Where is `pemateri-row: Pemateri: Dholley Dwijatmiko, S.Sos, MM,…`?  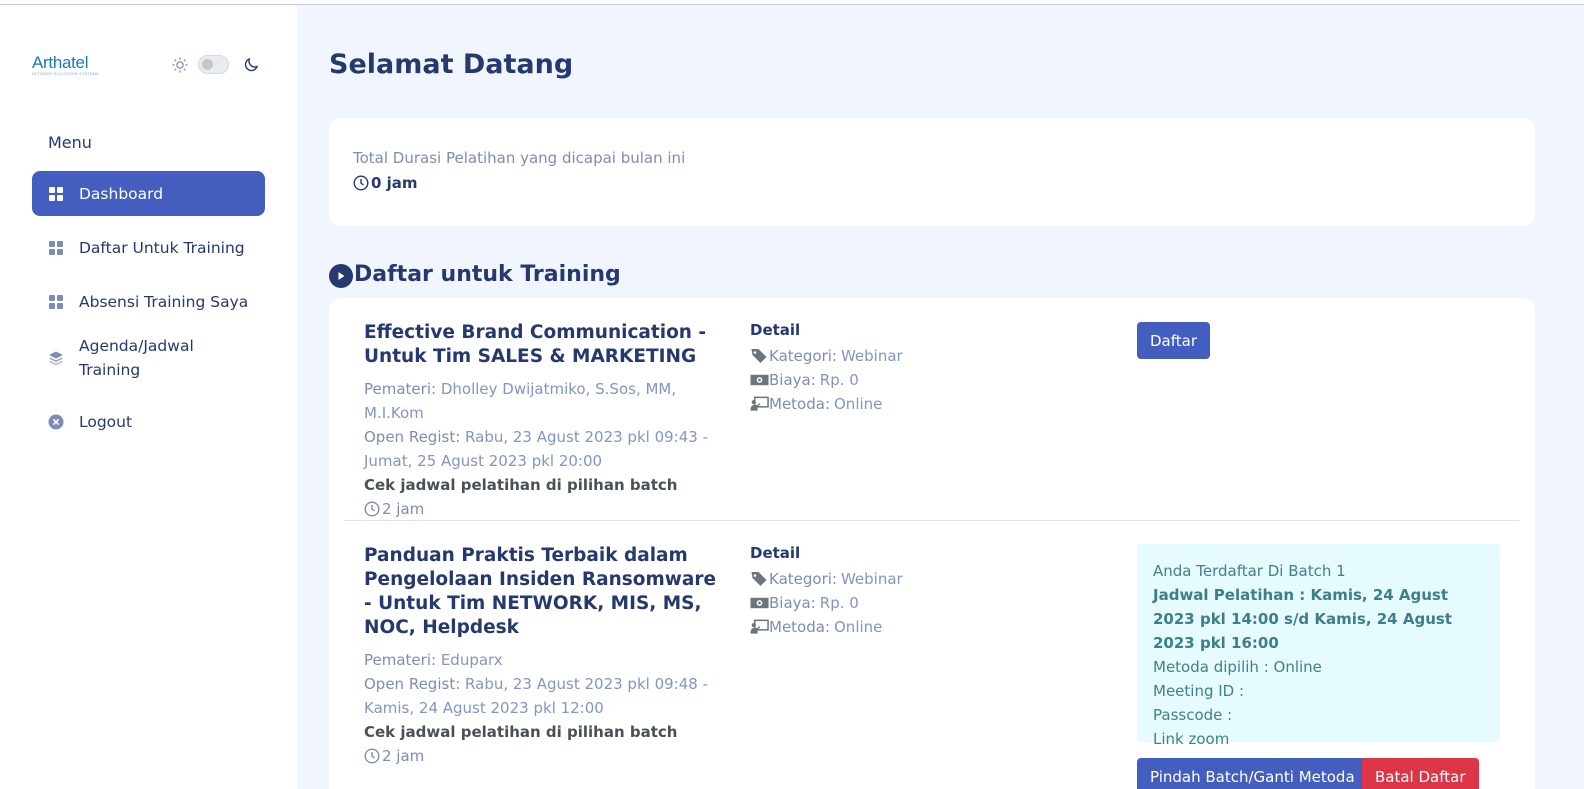
pemateri-row: Pemateri: Dholley Dwijatmiko, S.Sos, MM,… is located at coordinates (549, 401).